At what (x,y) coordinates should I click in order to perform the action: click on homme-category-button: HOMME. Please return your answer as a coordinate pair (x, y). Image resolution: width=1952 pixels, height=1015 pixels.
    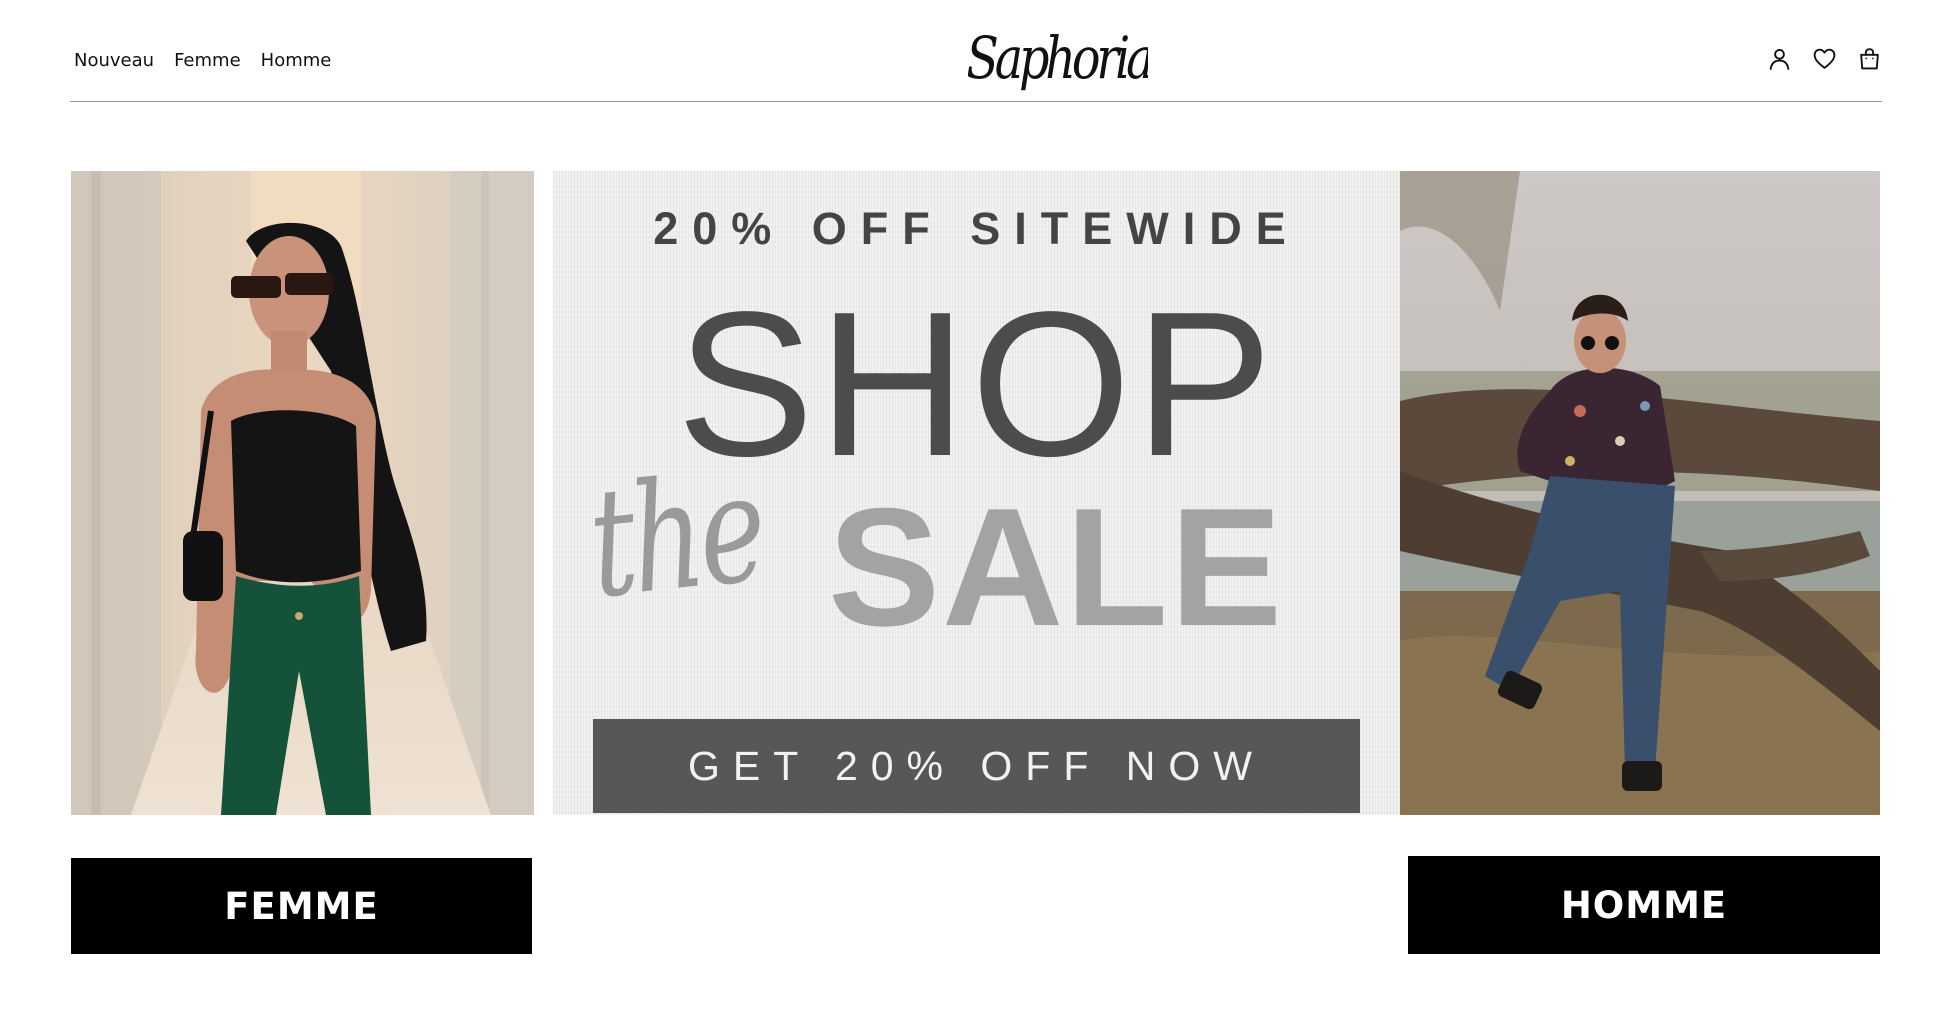
    Looking at the image, I should click on (1644, 905).